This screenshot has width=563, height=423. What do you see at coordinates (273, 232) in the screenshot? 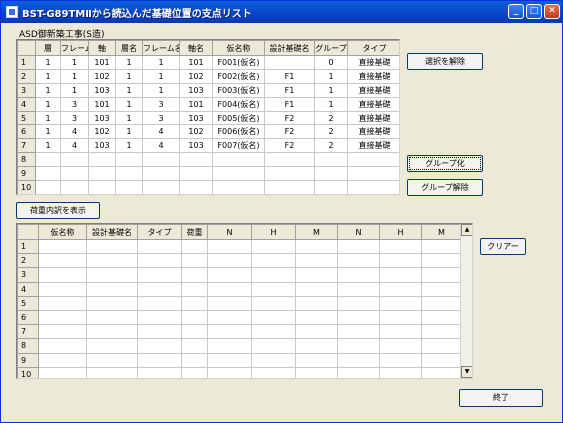
I see `column-header: H` at bounding box center [273, 232].